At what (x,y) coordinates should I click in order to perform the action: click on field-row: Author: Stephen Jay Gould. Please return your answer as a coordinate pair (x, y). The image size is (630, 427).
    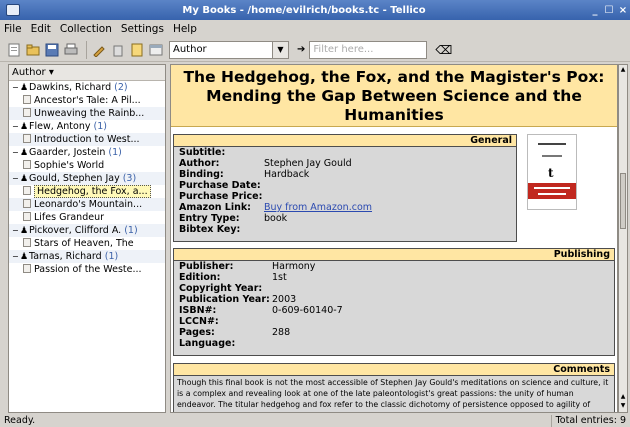
    Looking at the image, I should click on (265, 163).